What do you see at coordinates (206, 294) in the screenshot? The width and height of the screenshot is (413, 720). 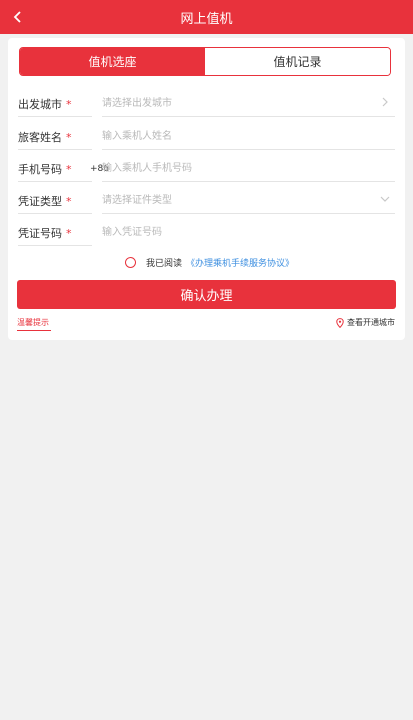 I see `confirm-button: 确认办理` at bounding box center [206, 294].